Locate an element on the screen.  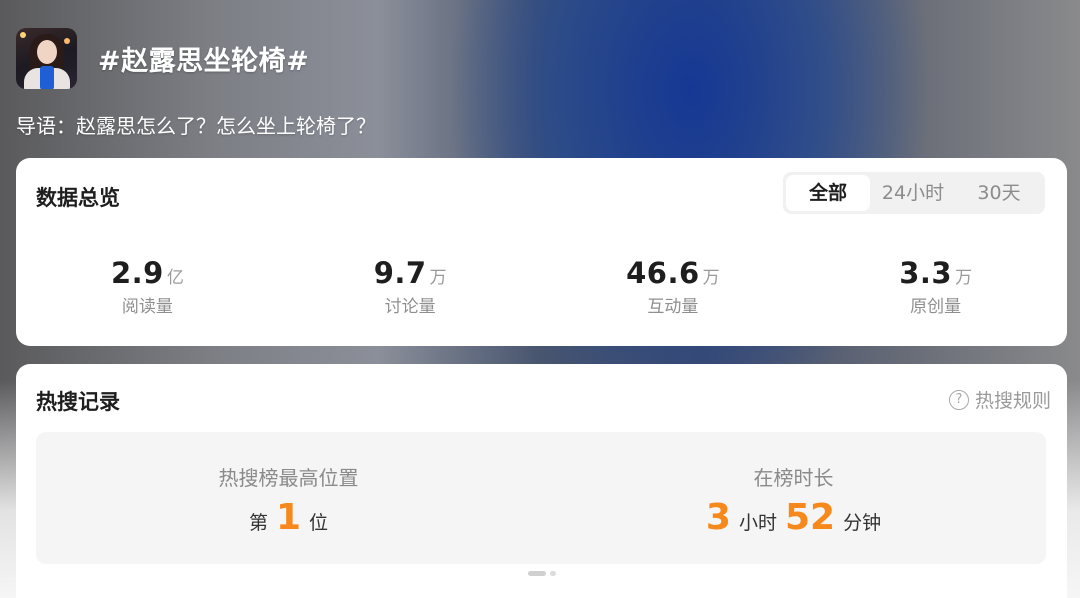
peak-rank-value: 1 is located at coordinates (288, 517).